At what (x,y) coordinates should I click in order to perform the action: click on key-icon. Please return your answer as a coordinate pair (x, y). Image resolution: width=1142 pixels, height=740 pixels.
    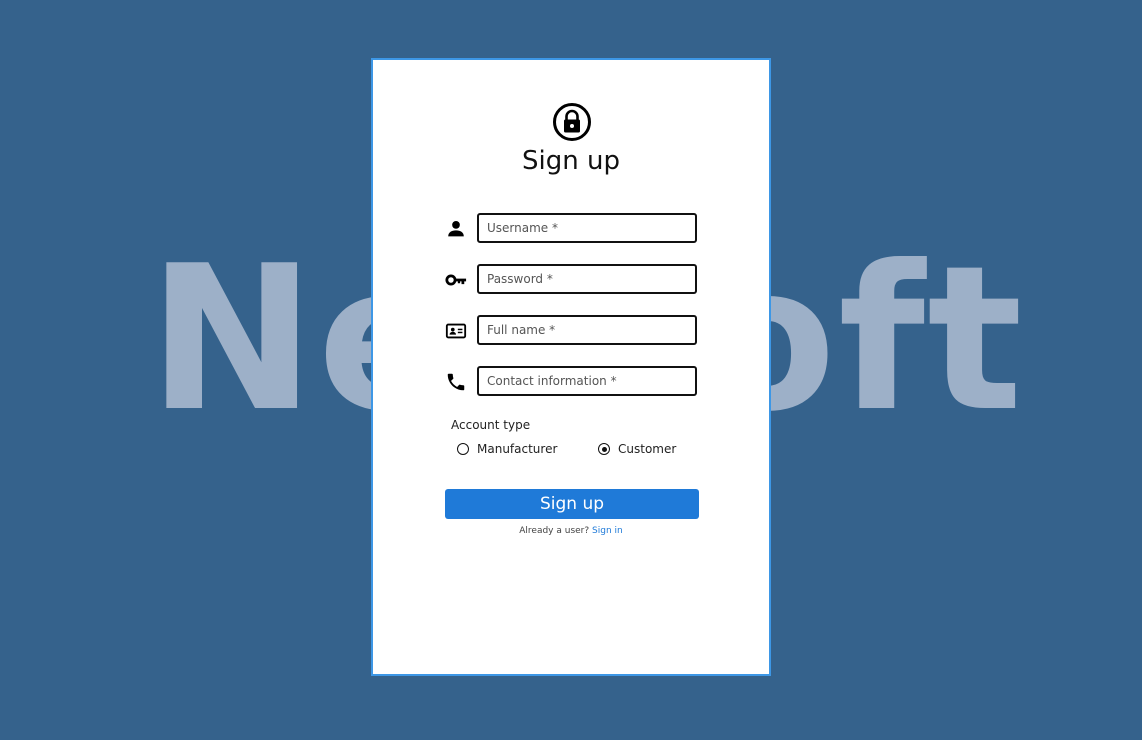
    Looking at the image, I should click on (456, 280).